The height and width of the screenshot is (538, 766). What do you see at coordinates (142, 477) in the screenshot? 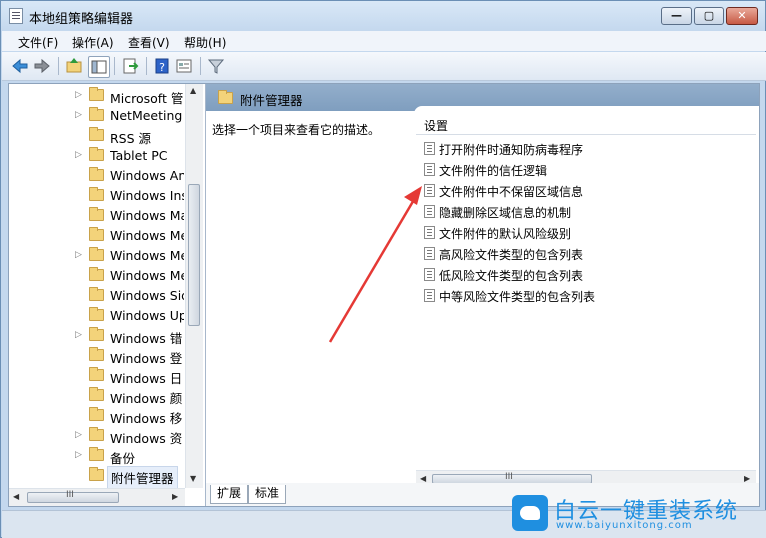
I see `tree-item-label: 附件管理器` at bounding box center [142, 477].